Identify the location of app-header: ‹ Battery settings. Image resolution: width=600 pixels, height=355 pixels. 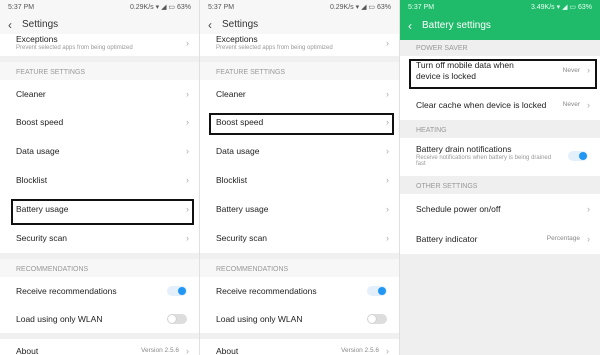
(500, 26).